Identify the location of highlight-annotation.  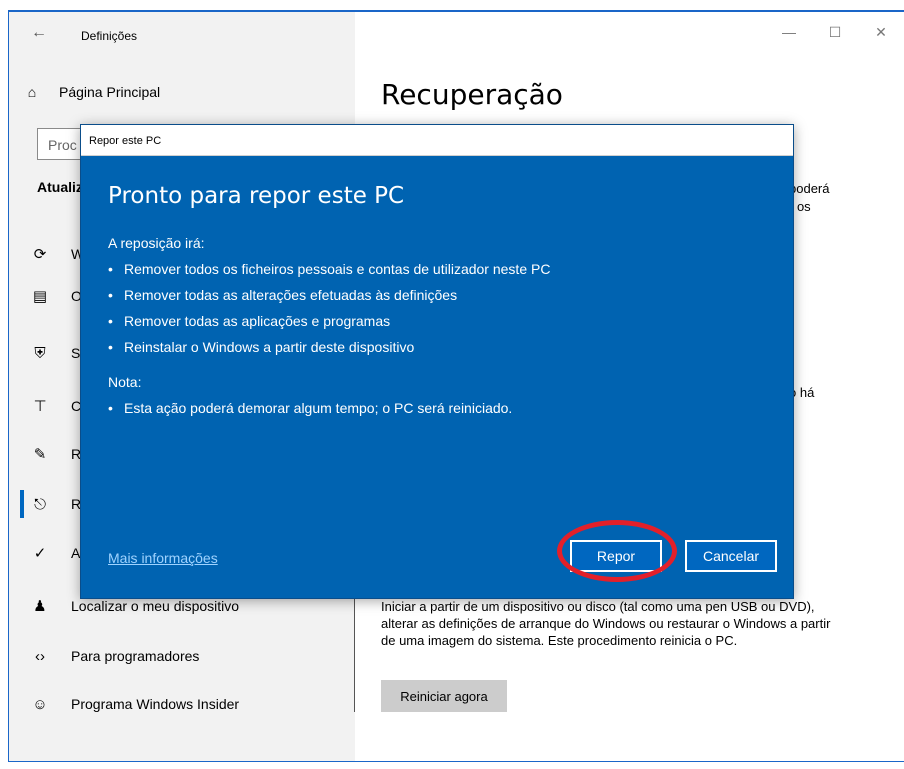
(617, 551).